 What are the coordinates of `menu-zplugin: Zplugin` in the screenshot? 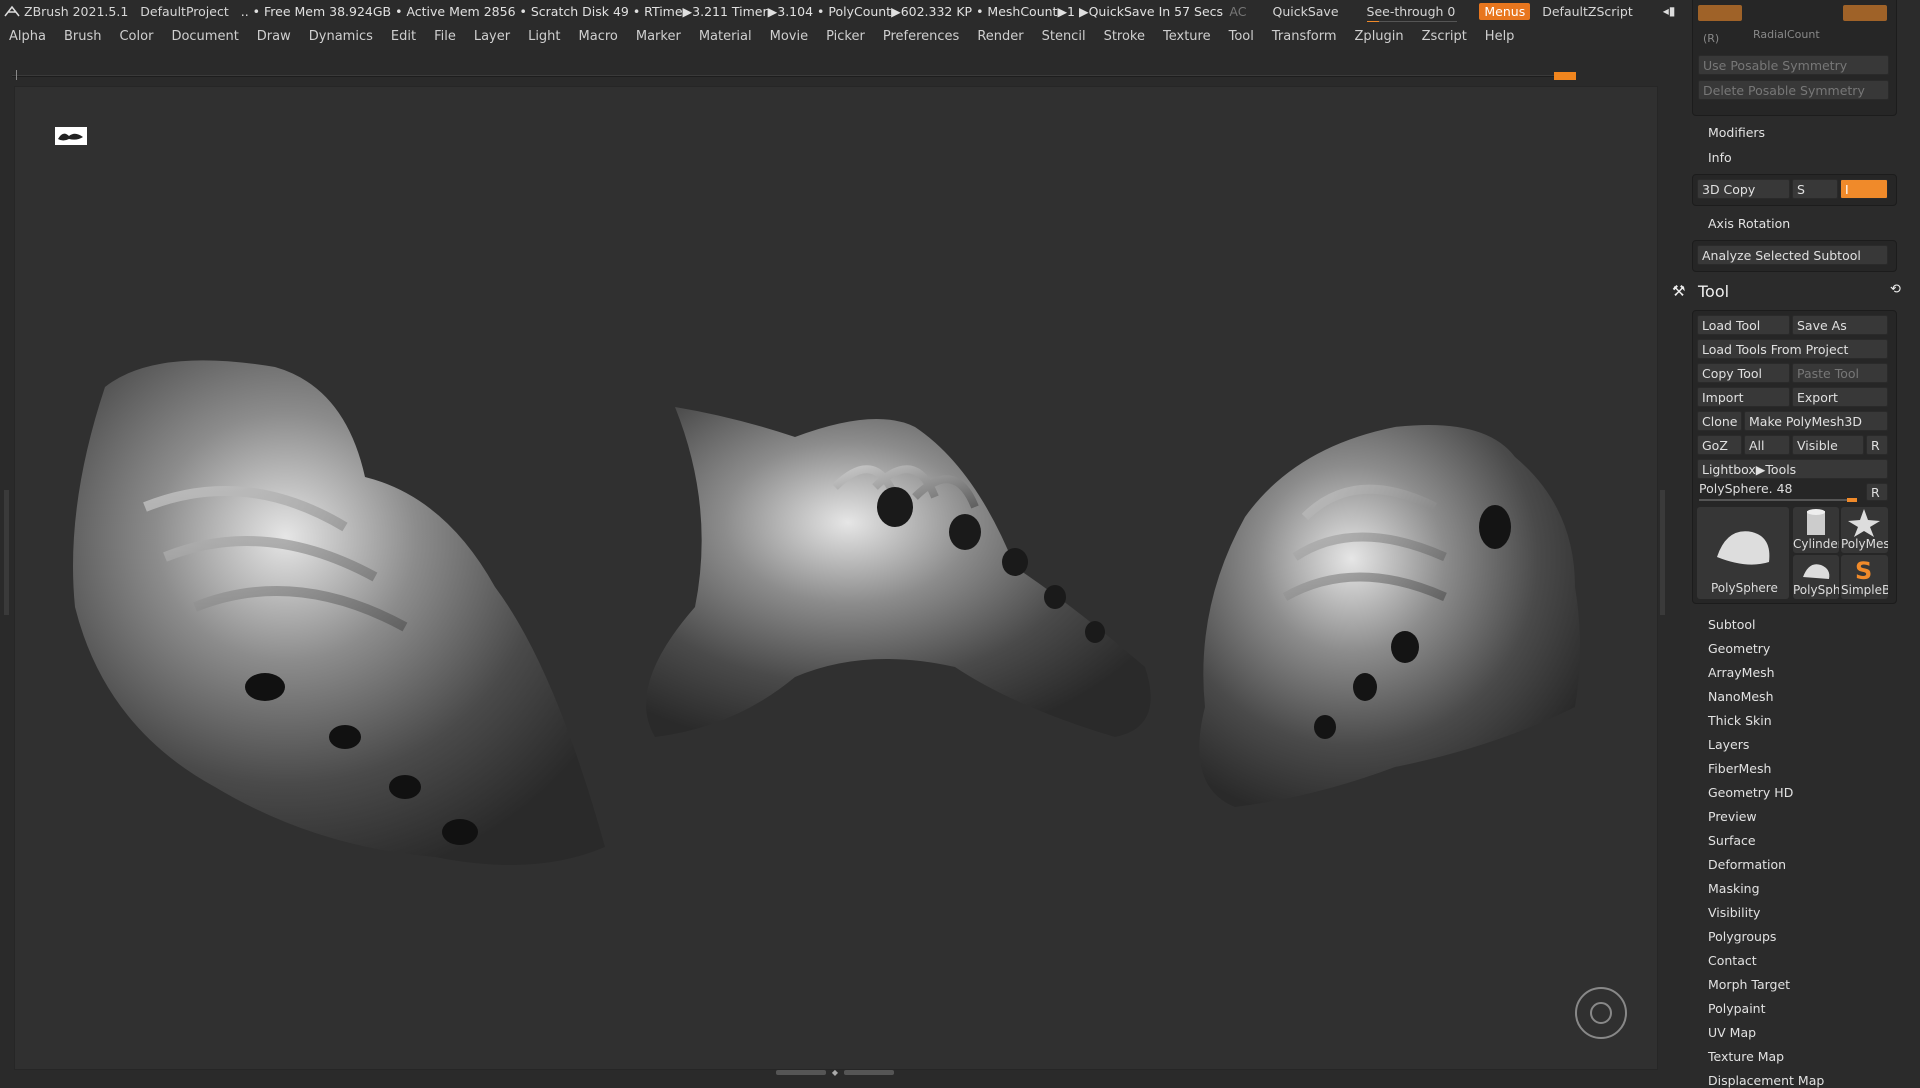 It's located at (1379, 36).